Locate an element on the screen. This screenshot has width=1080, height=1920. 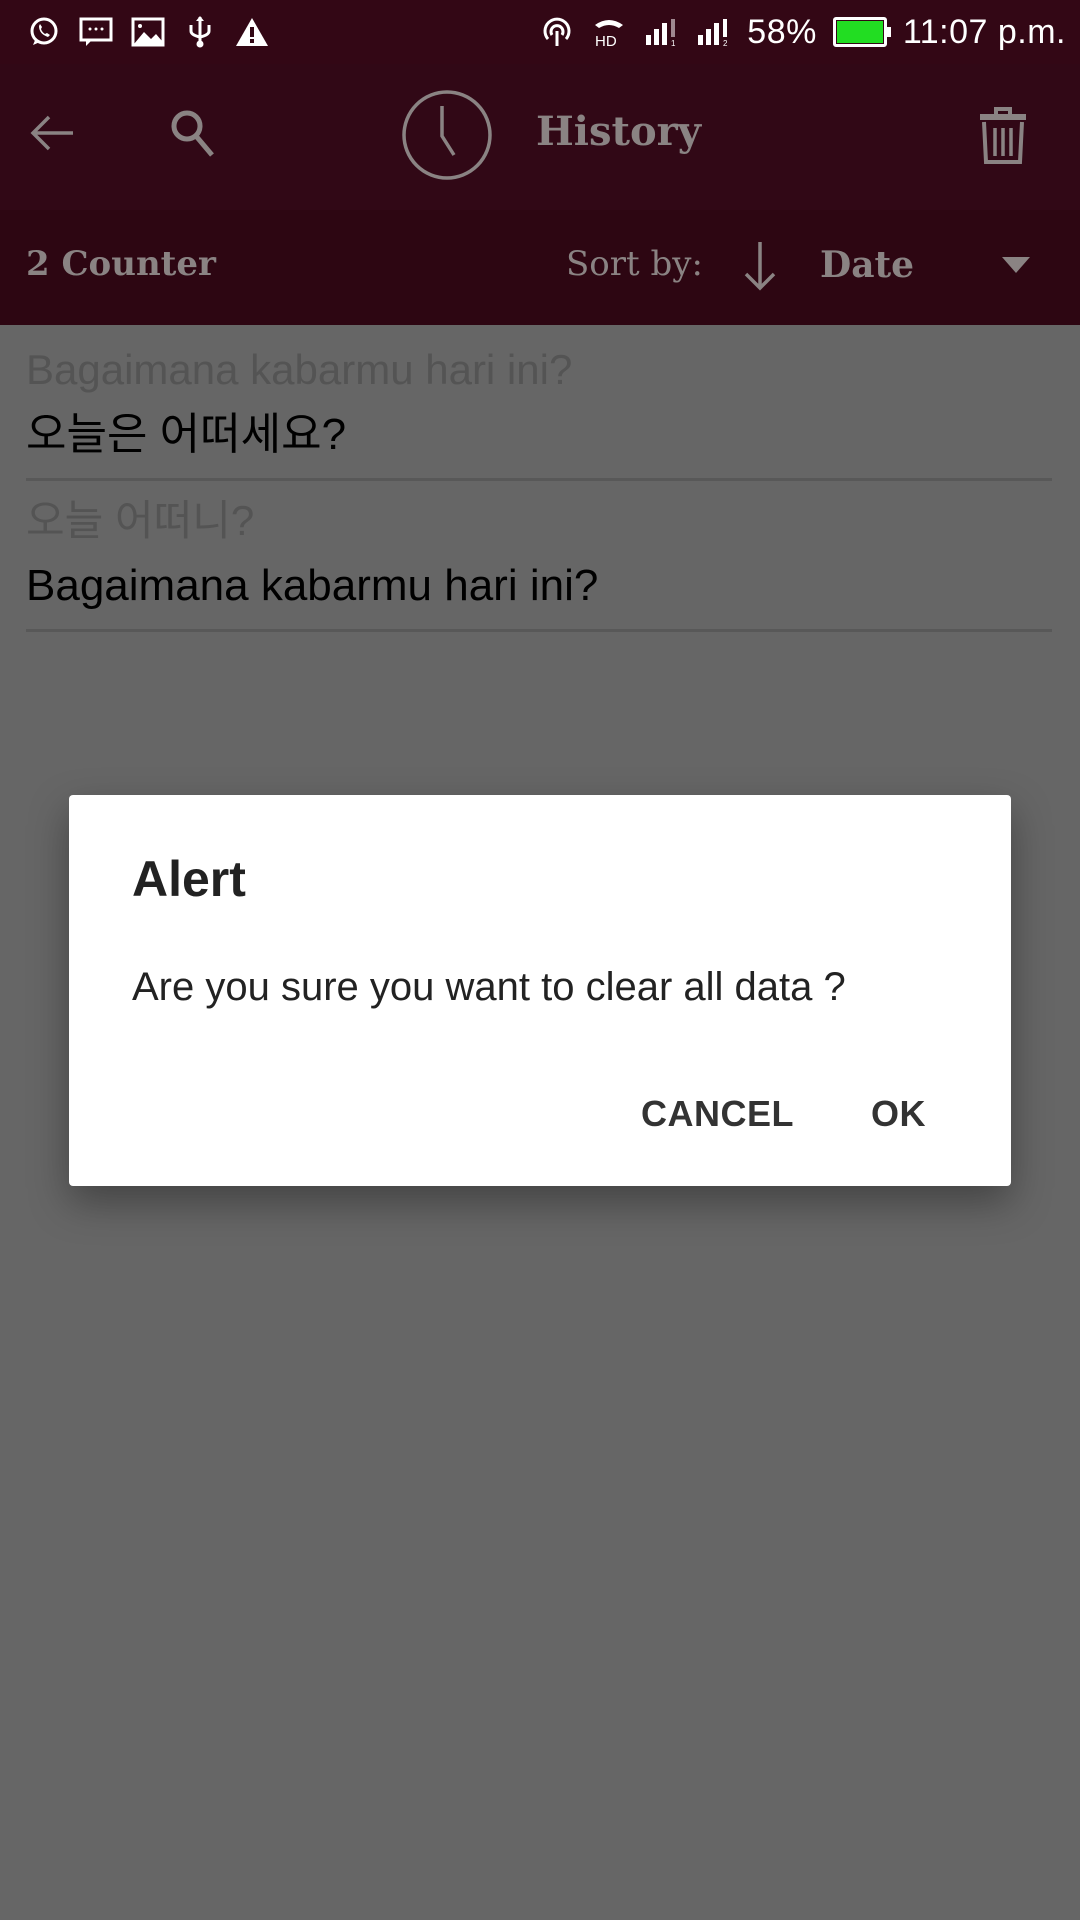
page-title: History is located at coordinates (618, 131).